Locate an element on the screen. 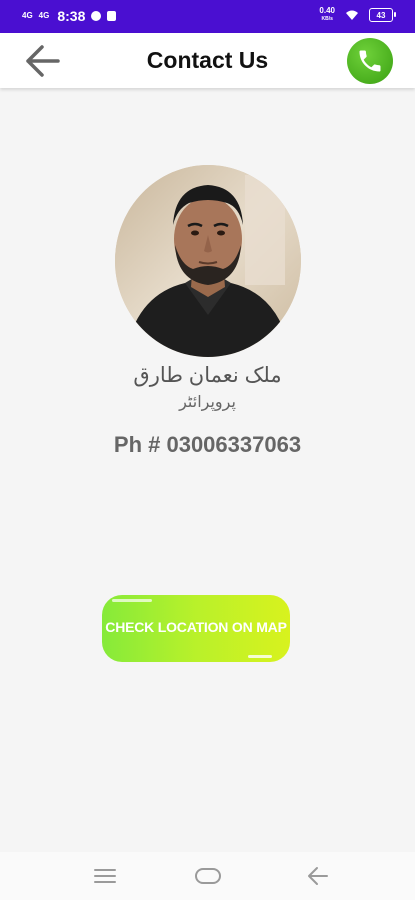  home-icon is located at coordinates (208, 876).